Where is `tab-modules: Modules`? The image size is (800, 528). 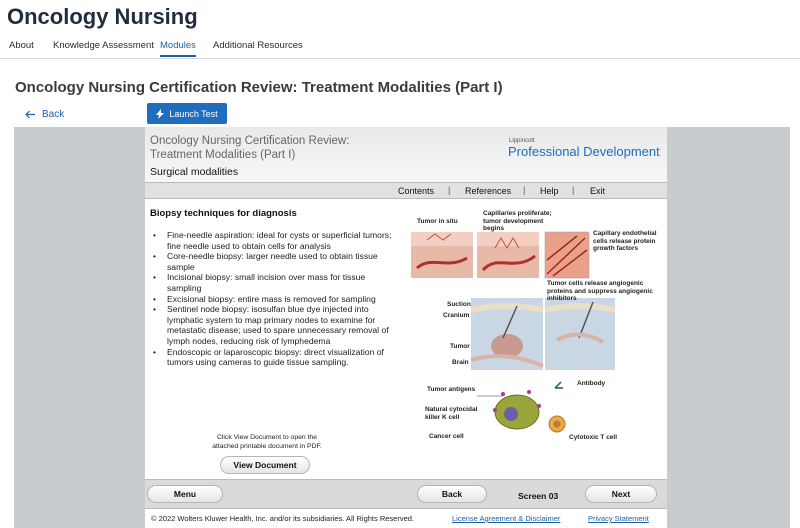 tab-modules: Modules is located at coordinates (178, 48).